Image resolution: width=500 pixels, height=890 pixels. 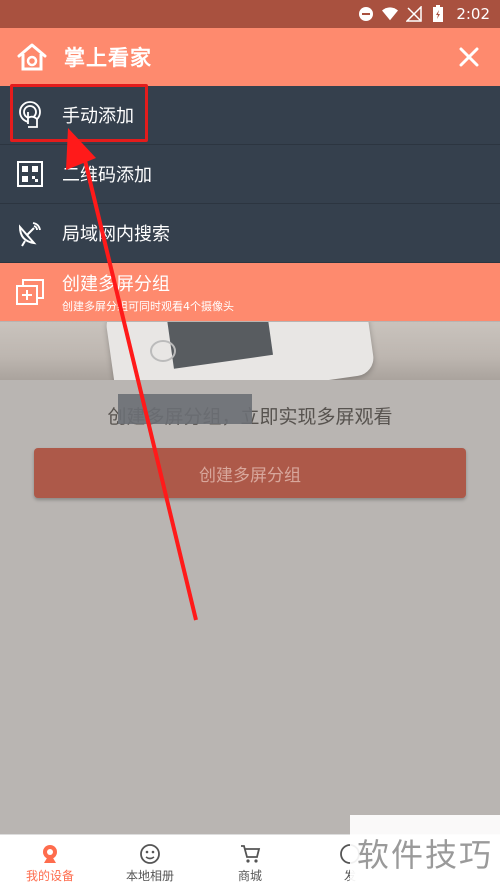 I want to click on nav-my-devices: 我的设备, so click(x=50, y=862).